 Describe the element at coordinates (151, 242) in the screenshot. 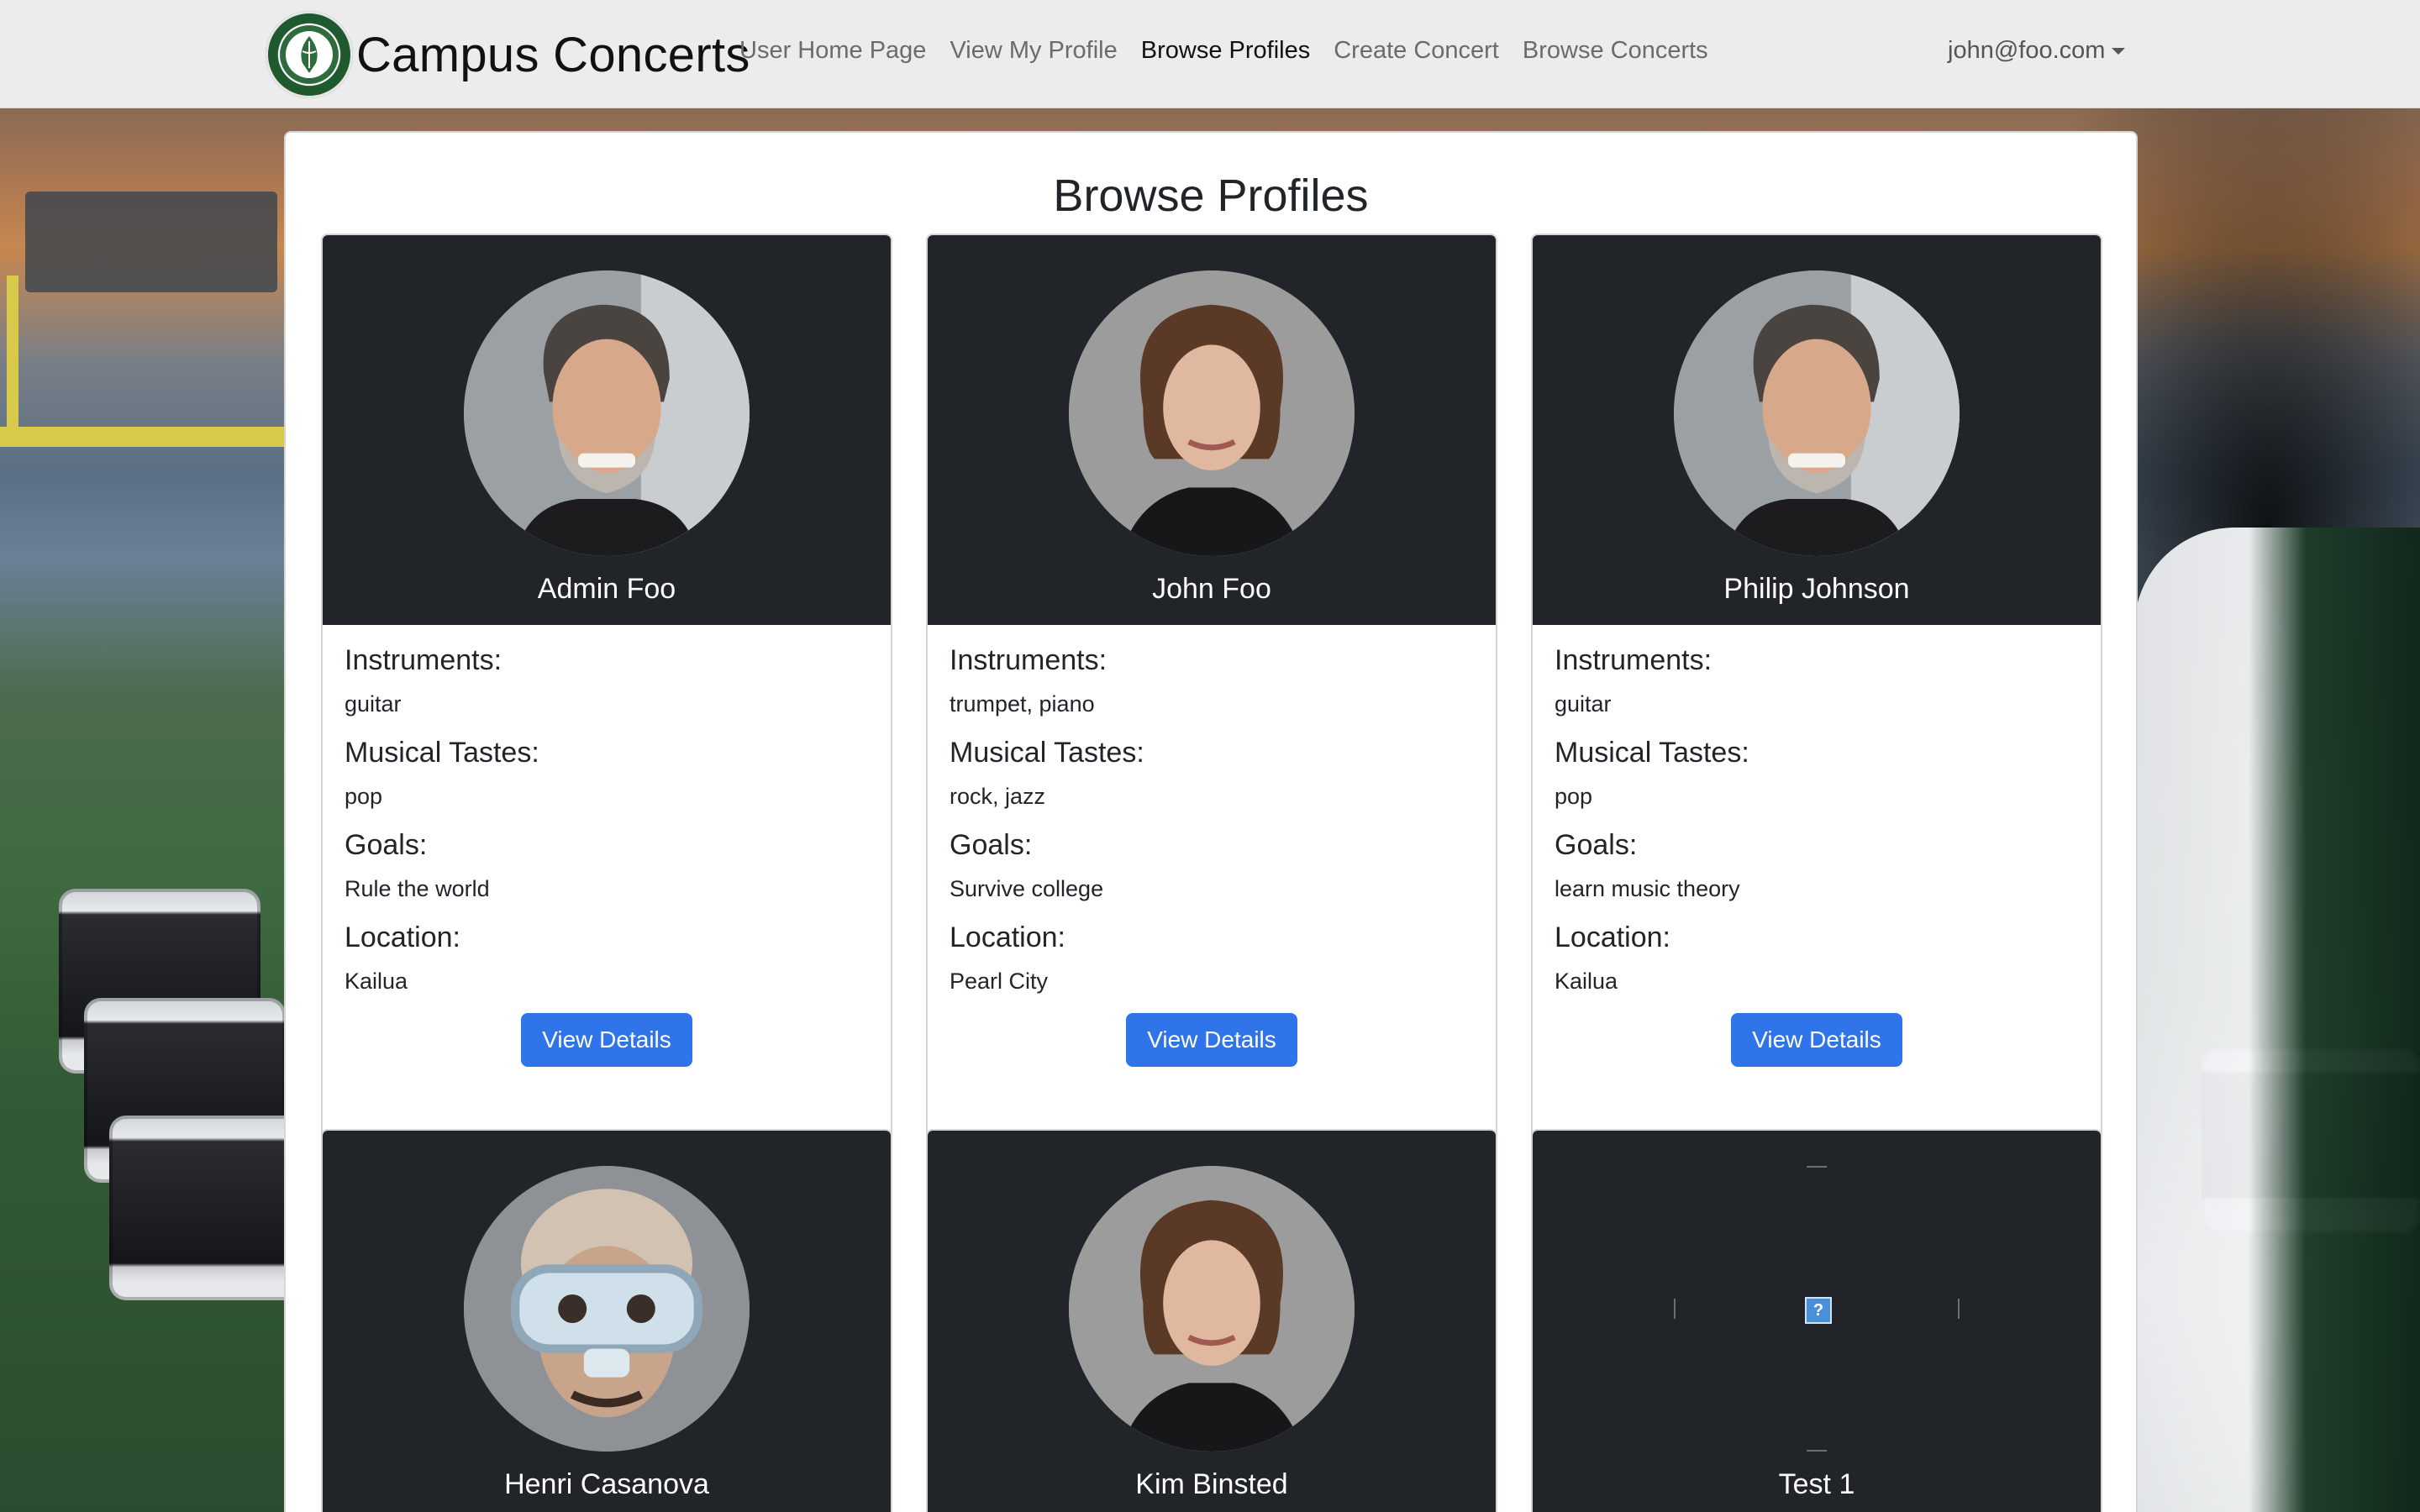

I see `stadium-sign` at that location.